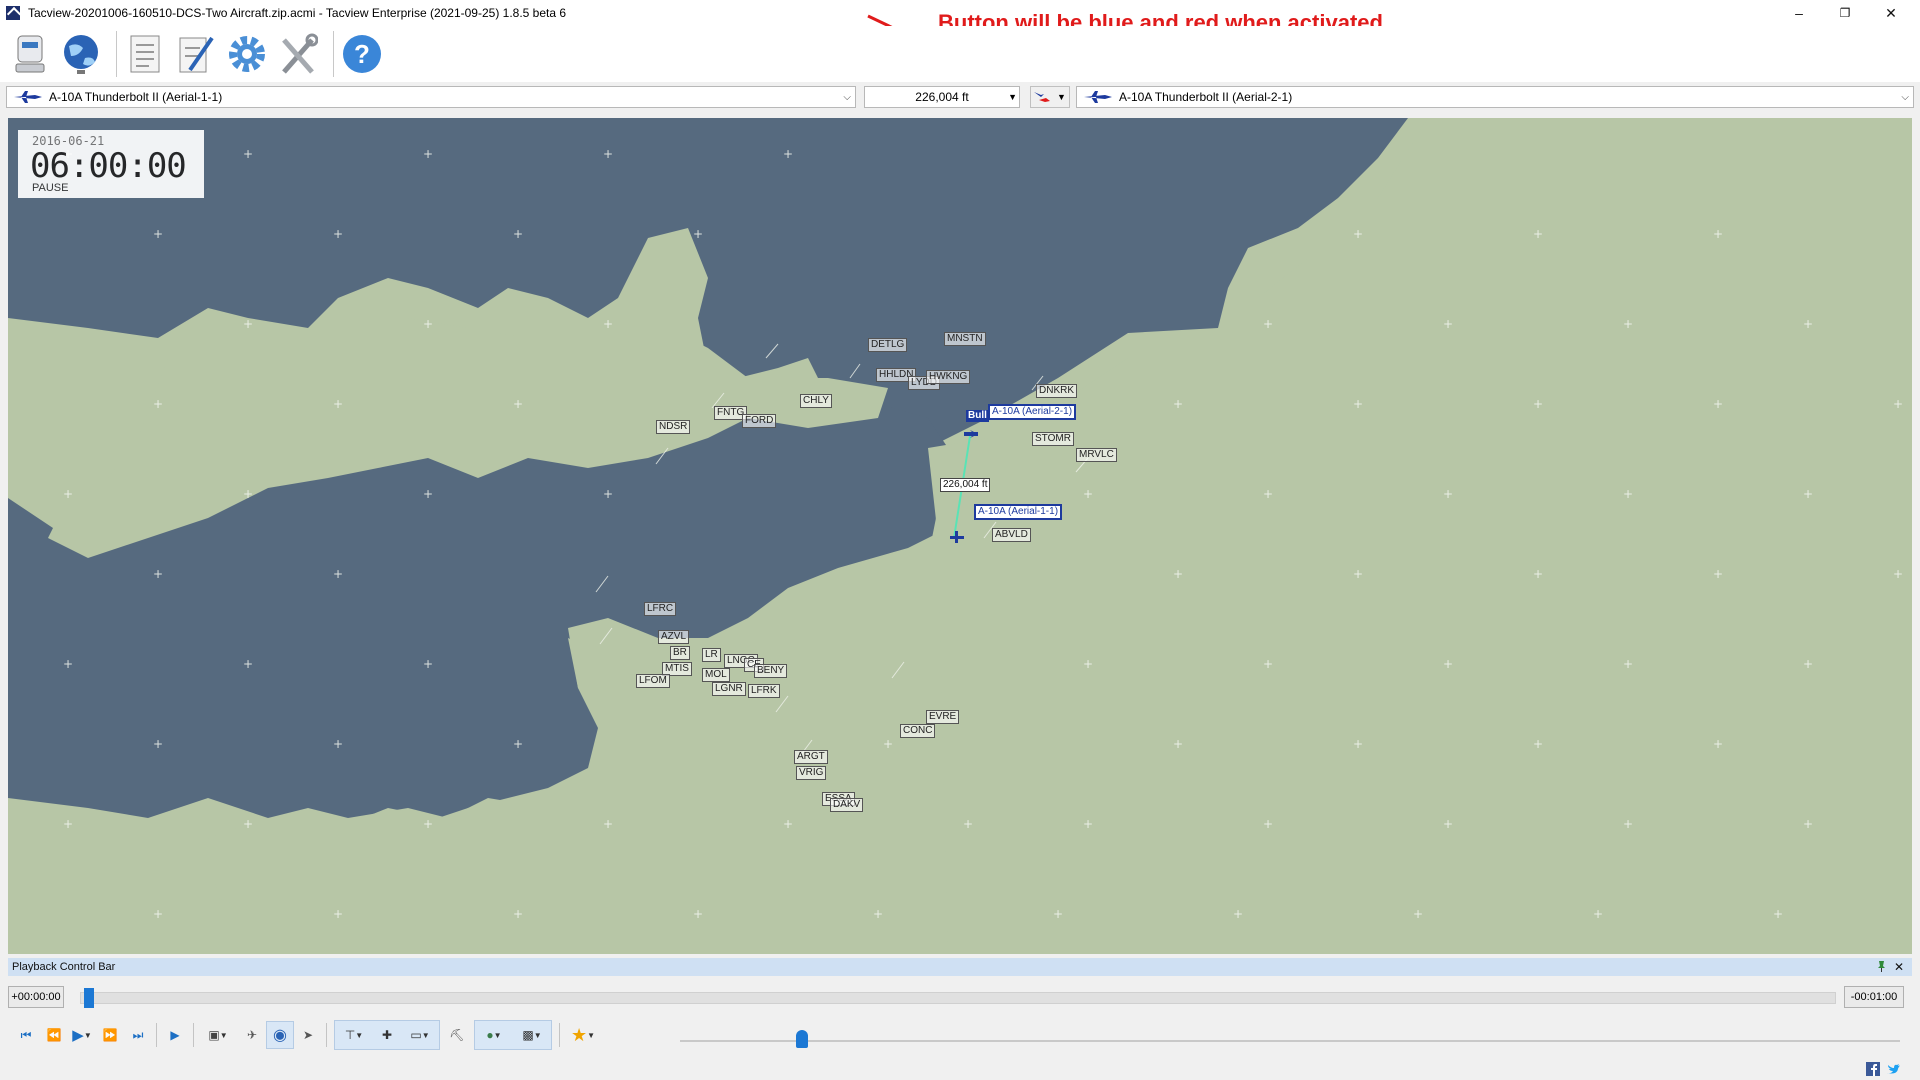  I want to click on primary-object-select: A-10A Thunderbolt II (Aerial-1-1) ⌵, so click(431, 97).